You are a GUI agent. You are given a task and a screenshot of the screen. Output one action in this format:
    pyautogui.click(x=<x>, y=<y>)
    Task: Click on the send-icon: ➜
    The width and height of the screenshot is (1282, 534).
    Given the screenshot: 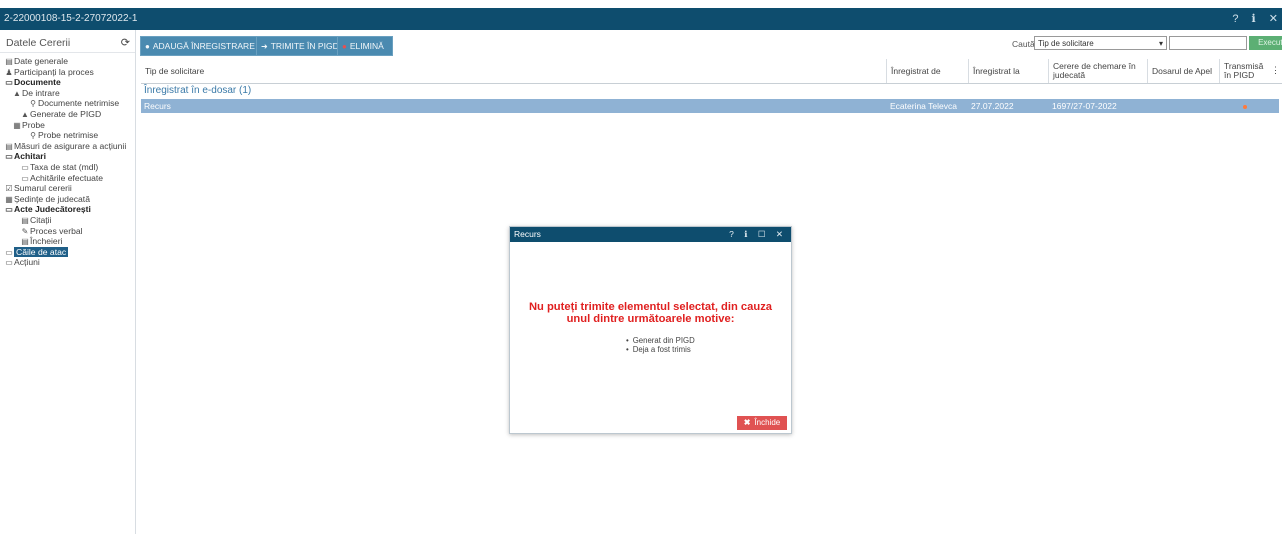 What is the action you would take?
    pyautogui.click(x=264, y=46)
    